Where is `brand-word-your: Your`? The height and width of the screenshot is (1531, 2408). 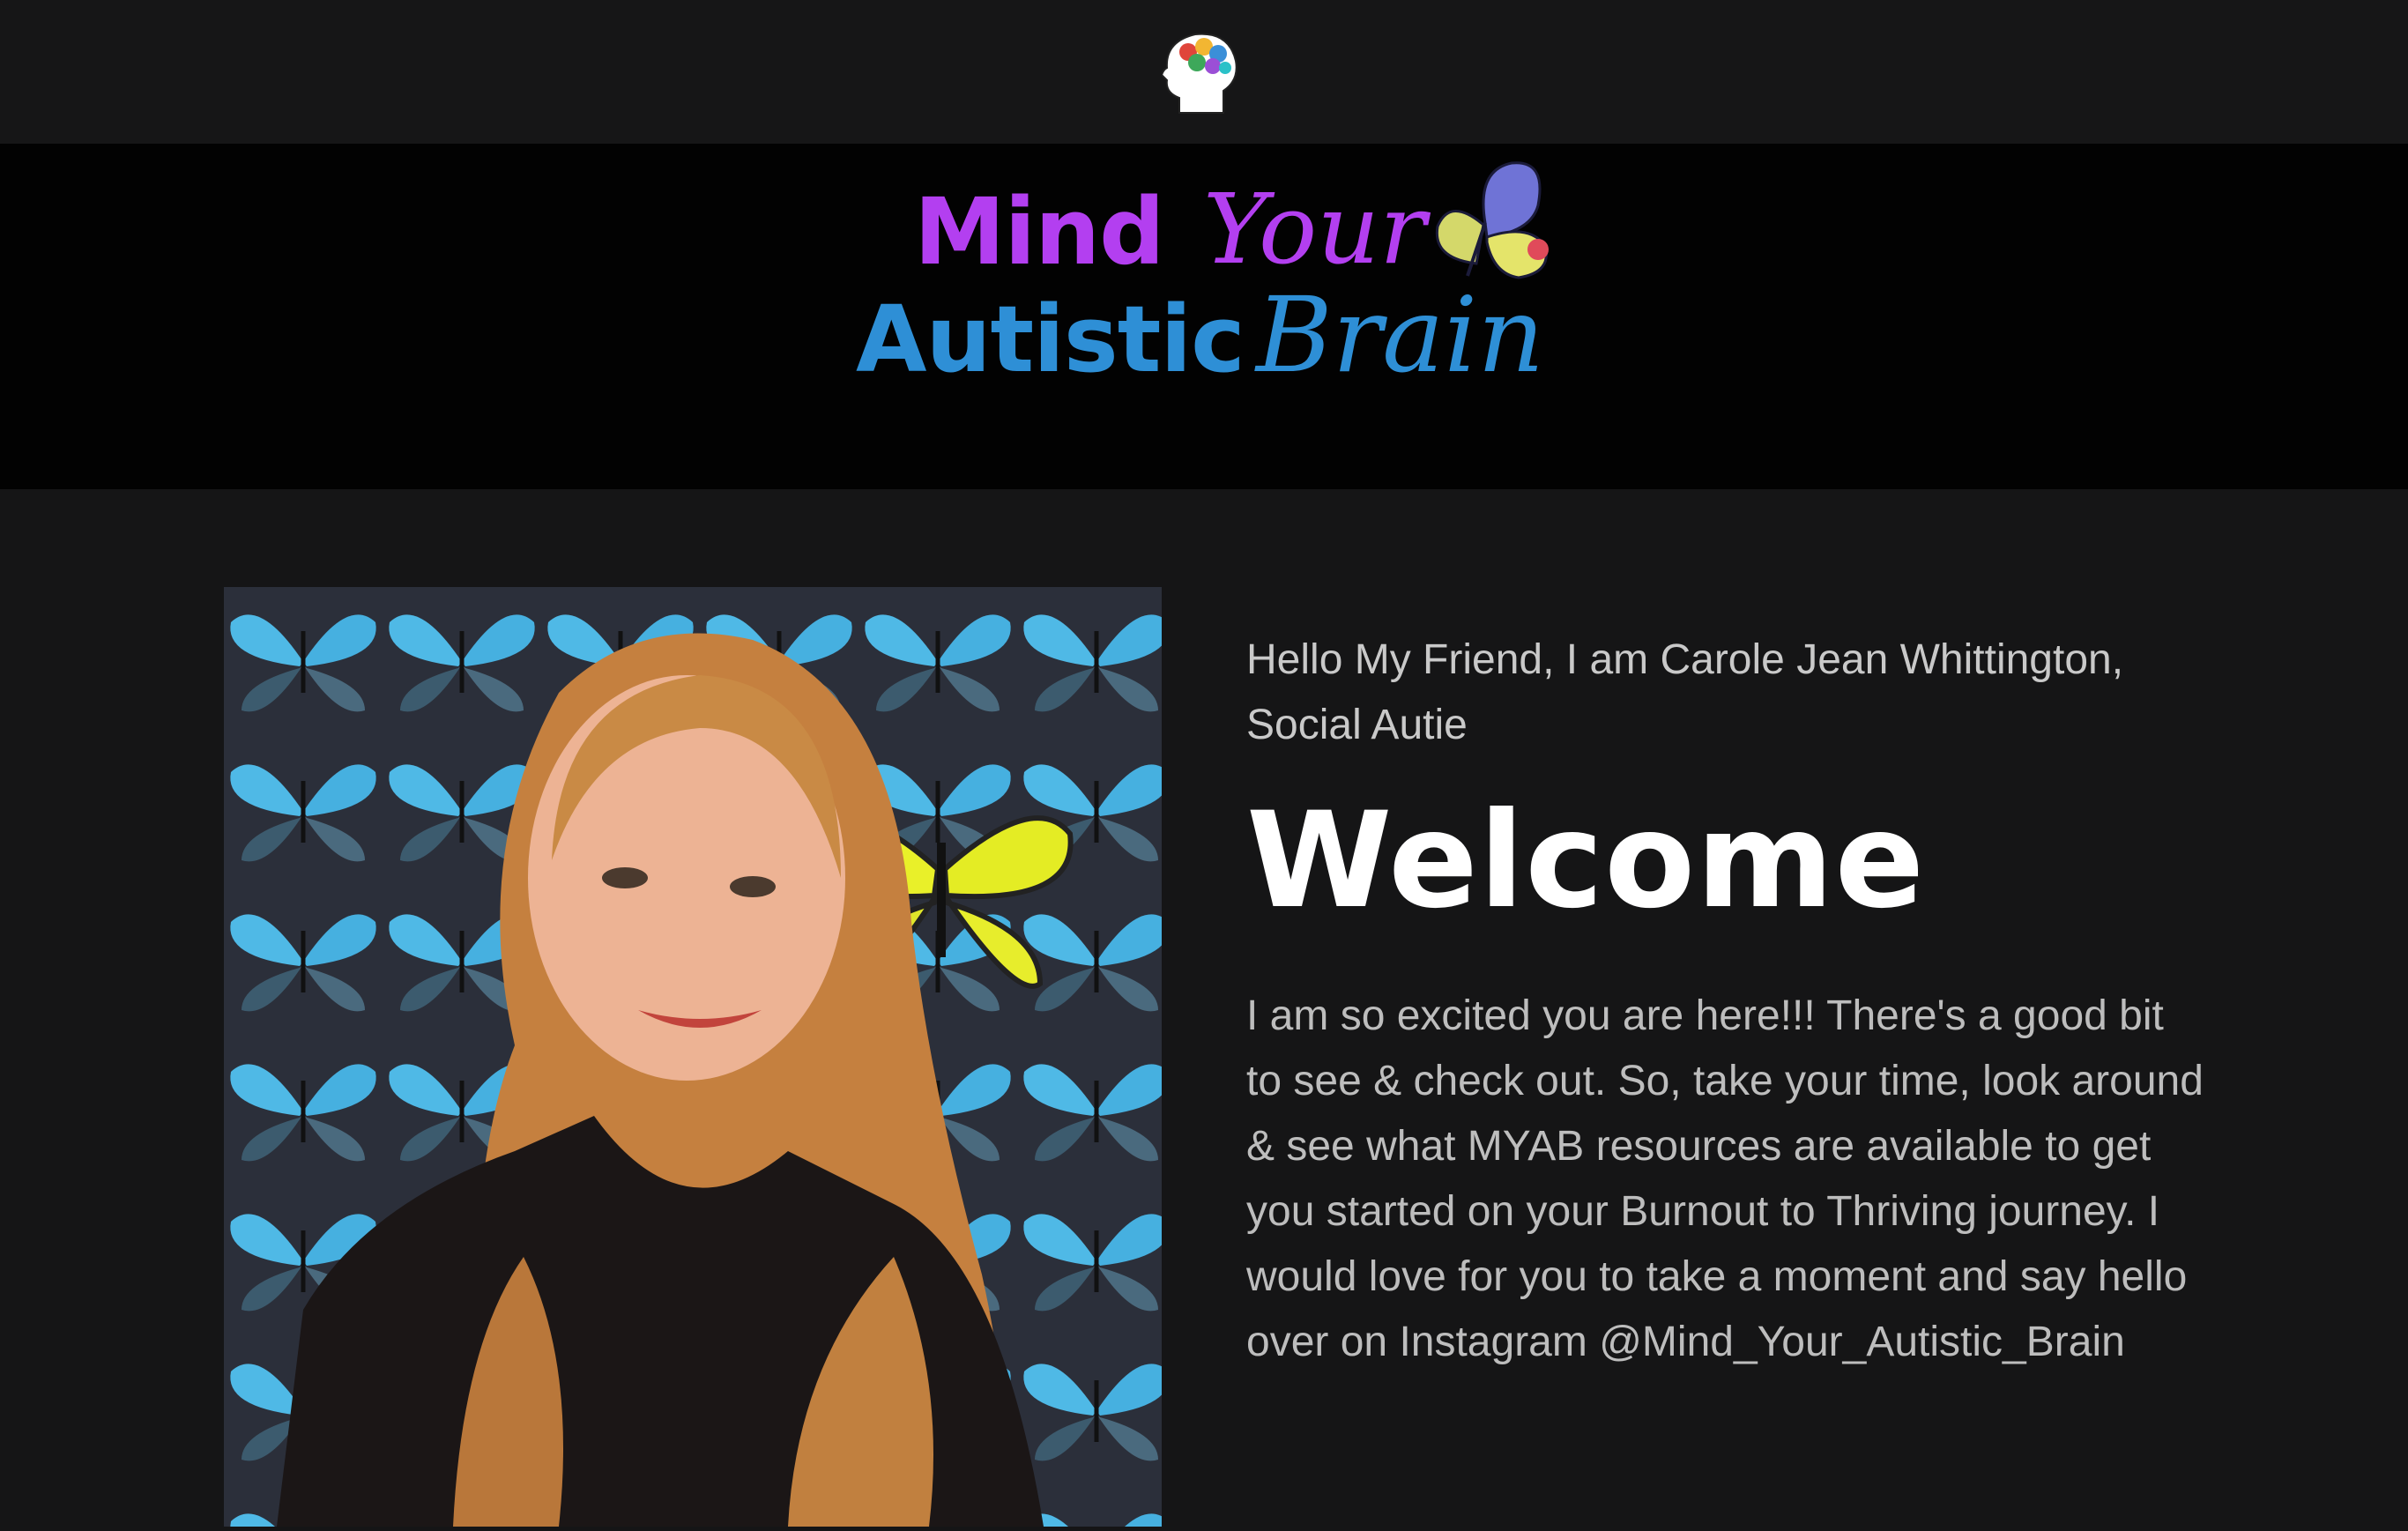 brand-word-your: Your is located at coordinates (1314, 230).